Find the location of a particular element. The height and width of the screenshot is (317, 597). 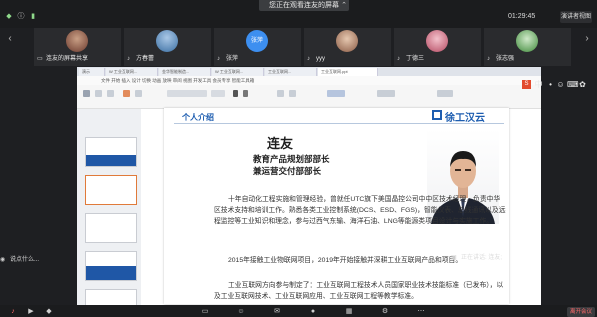

participant-tile: ♪ 方春蕾 is located at coordinates (167, 47).